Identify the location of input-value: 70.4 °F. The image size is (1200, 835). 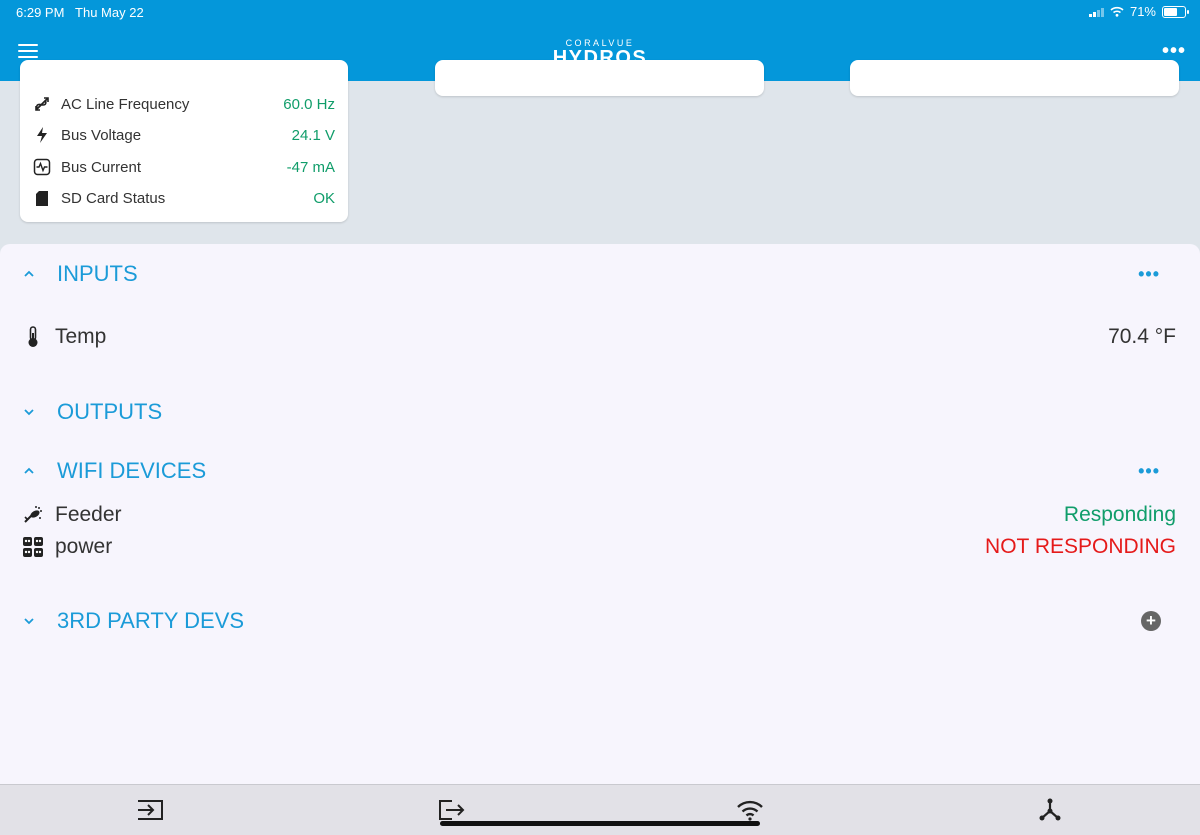
(1142, 336).